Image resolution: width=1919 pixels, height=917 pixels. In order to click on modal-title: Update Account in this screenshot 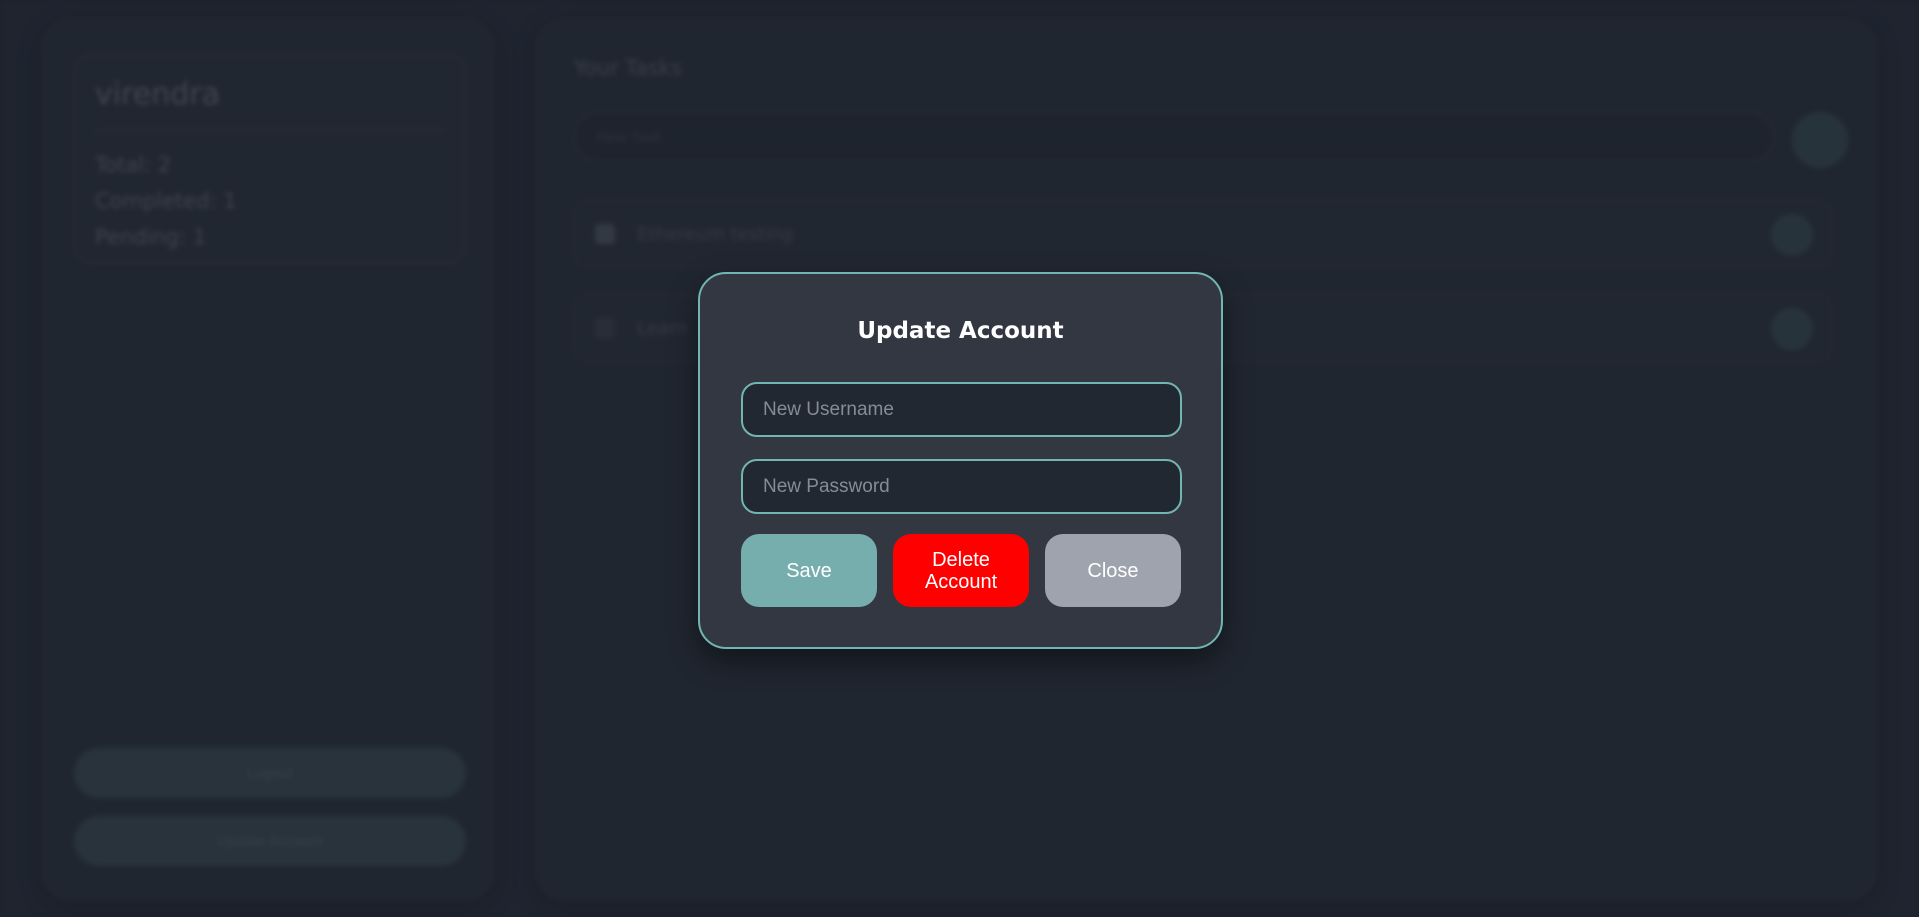, I will do `click(960, 331)`.